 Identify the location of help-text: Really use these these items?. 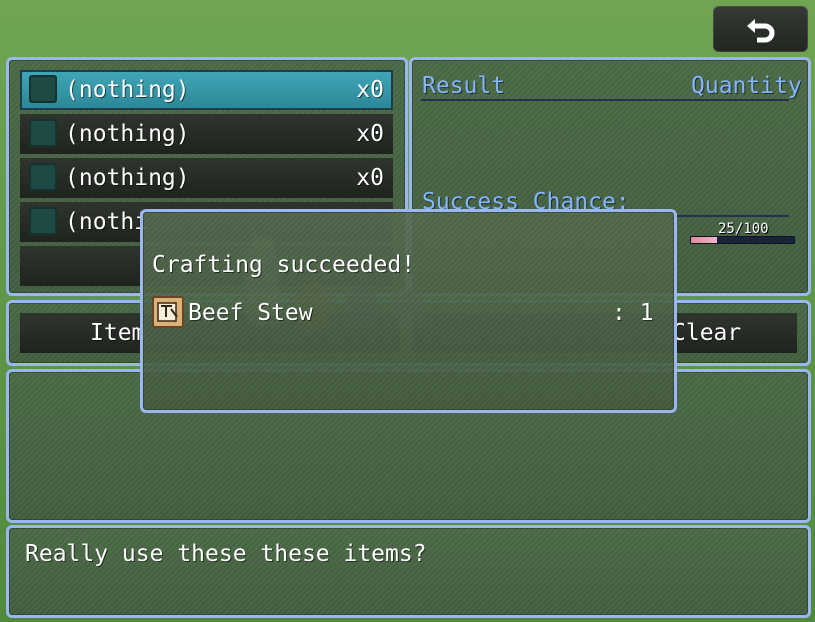
(226, 554).